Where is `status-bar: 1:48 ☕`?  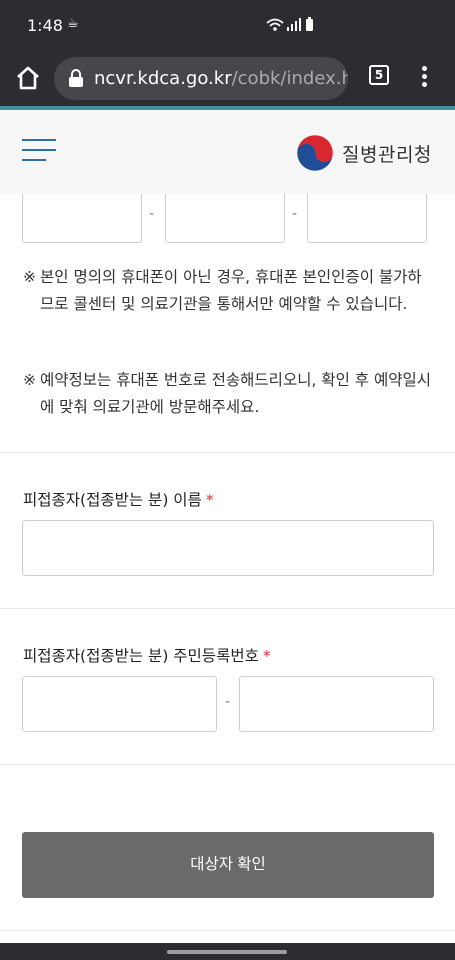 status-bar: 1:48 ☕ is located at coordinates (227, 26).